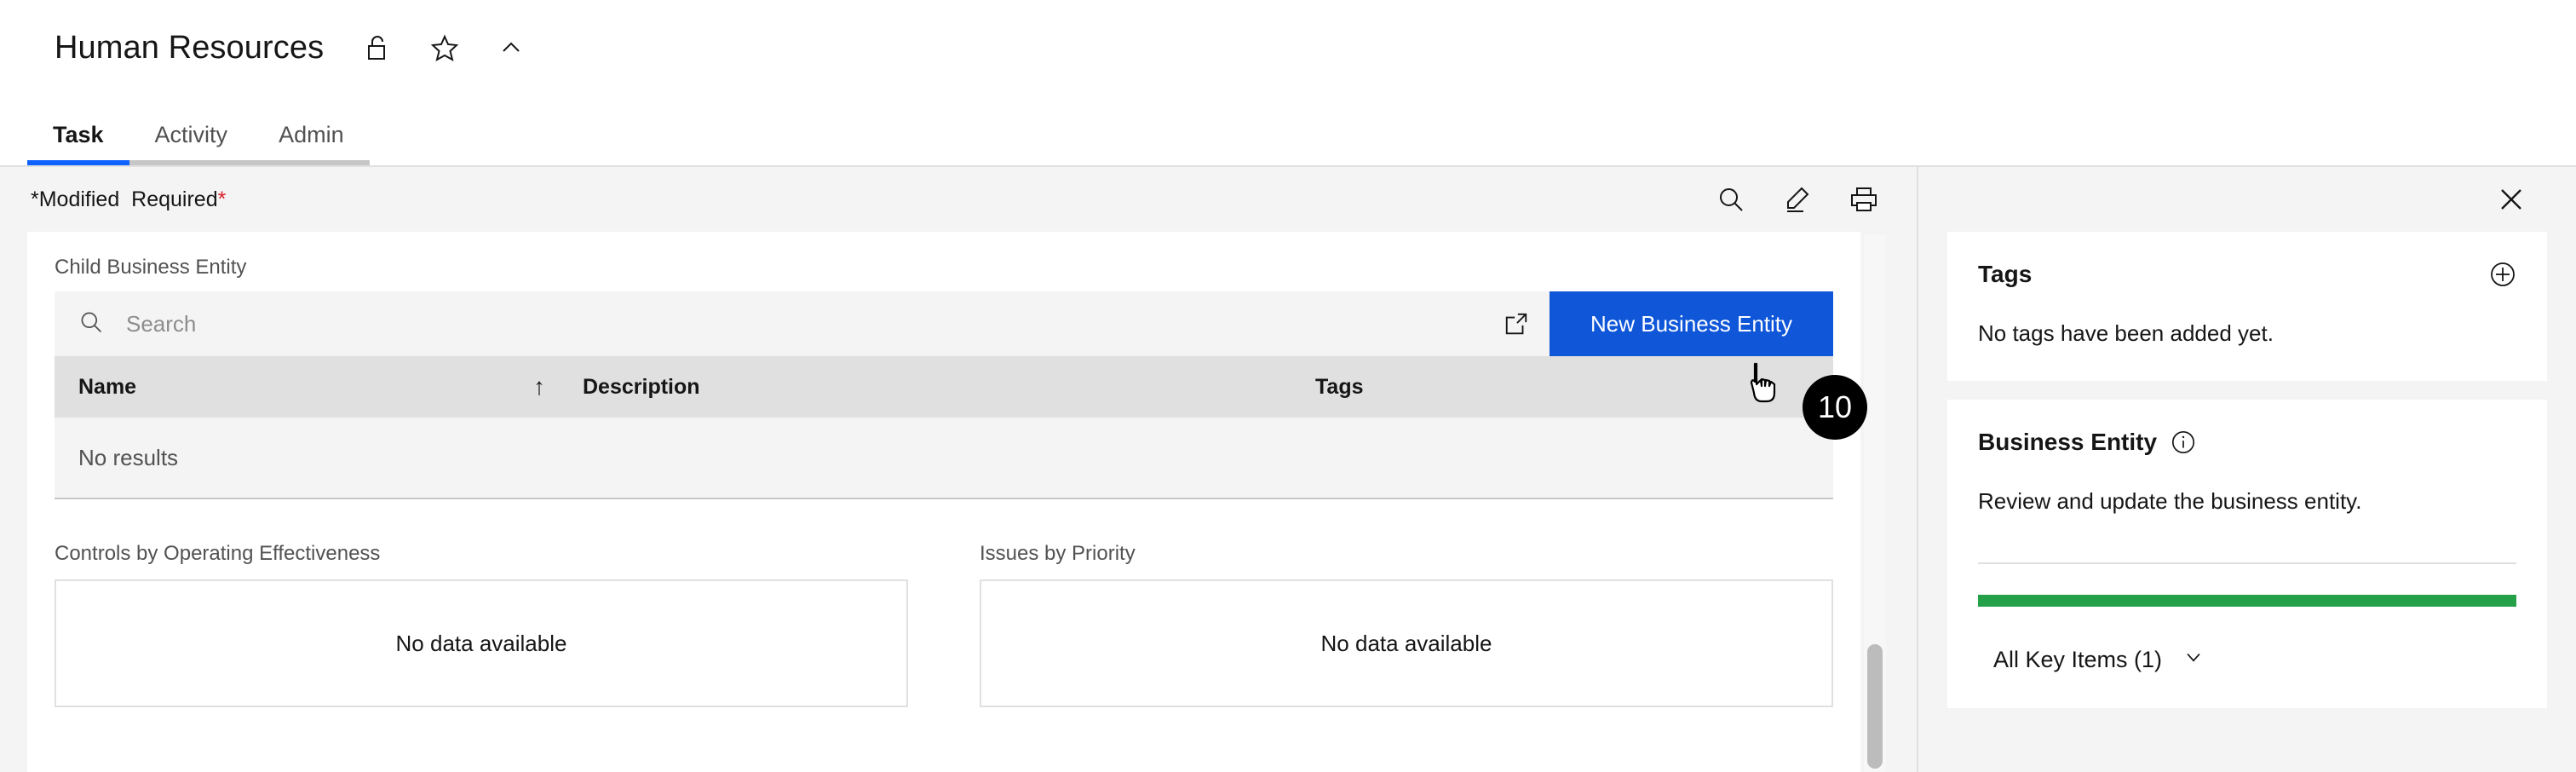 The image size is (2576, 772). Describe the element at coordinates (1864, 199) in the screenshot. I see `print-icon` at that location.